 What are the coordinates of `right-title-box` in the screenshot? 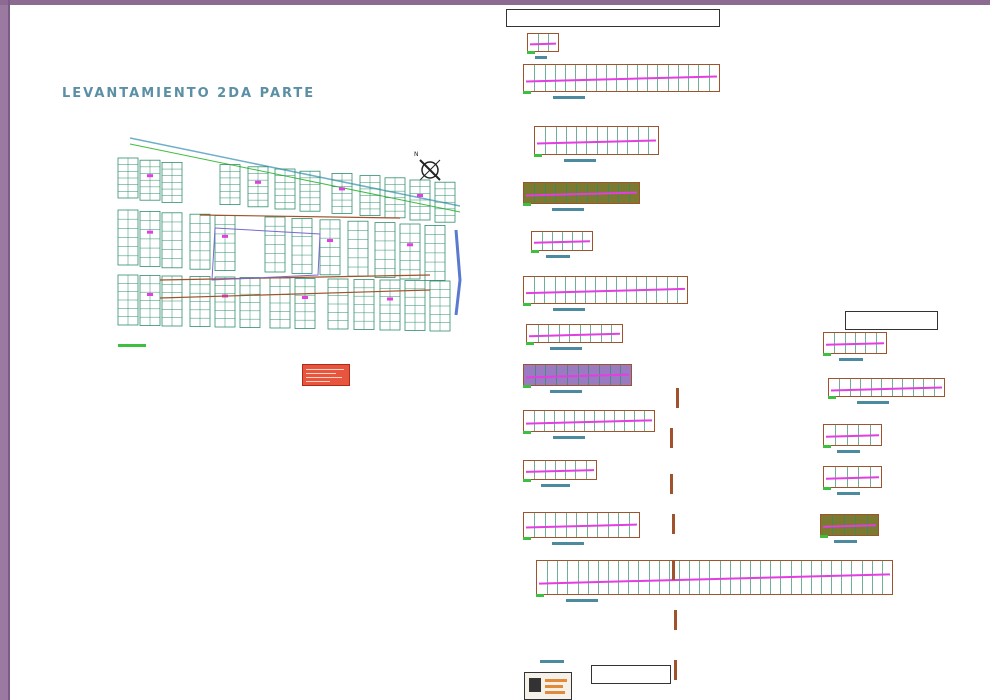 It's located at (891, 320).